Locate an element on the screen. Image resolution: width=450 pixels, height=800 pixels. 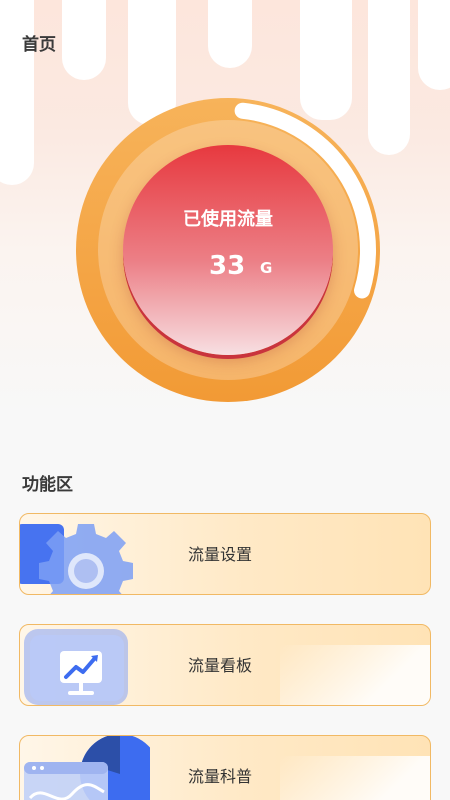
card-traffic-knowledge: 流量科普 is located at coordinates (225, 767).